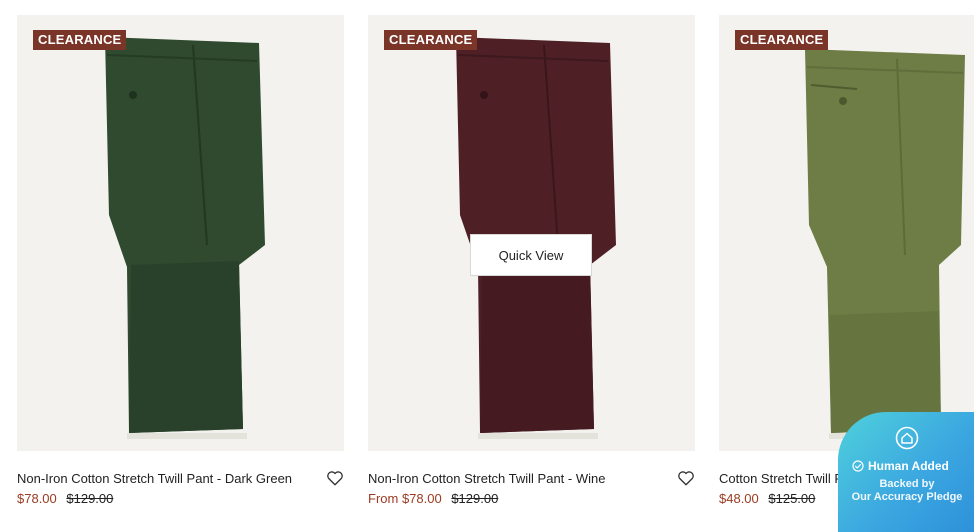  Describe the element at coordinates (908, 466) in the screenshot. I see `pledge-title: Human Added` at that location.